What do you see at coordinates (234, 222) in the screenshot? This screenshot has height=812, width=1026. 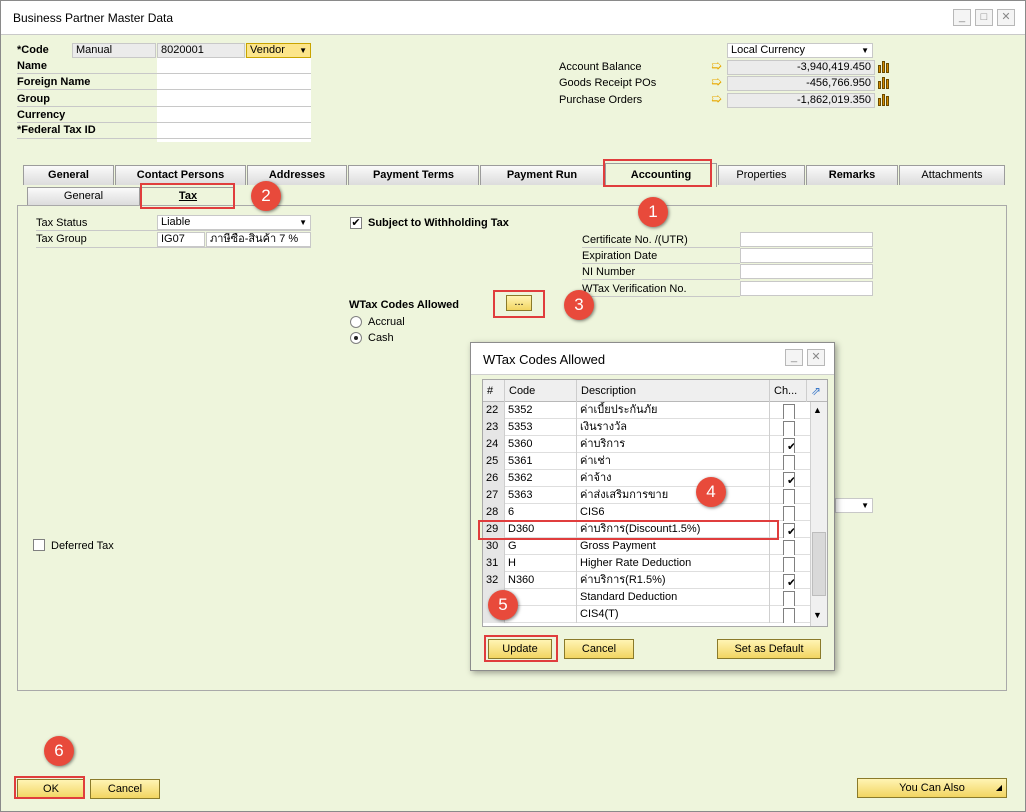 I see `tax-status-select: Liable` at bounding box center [234, 222].